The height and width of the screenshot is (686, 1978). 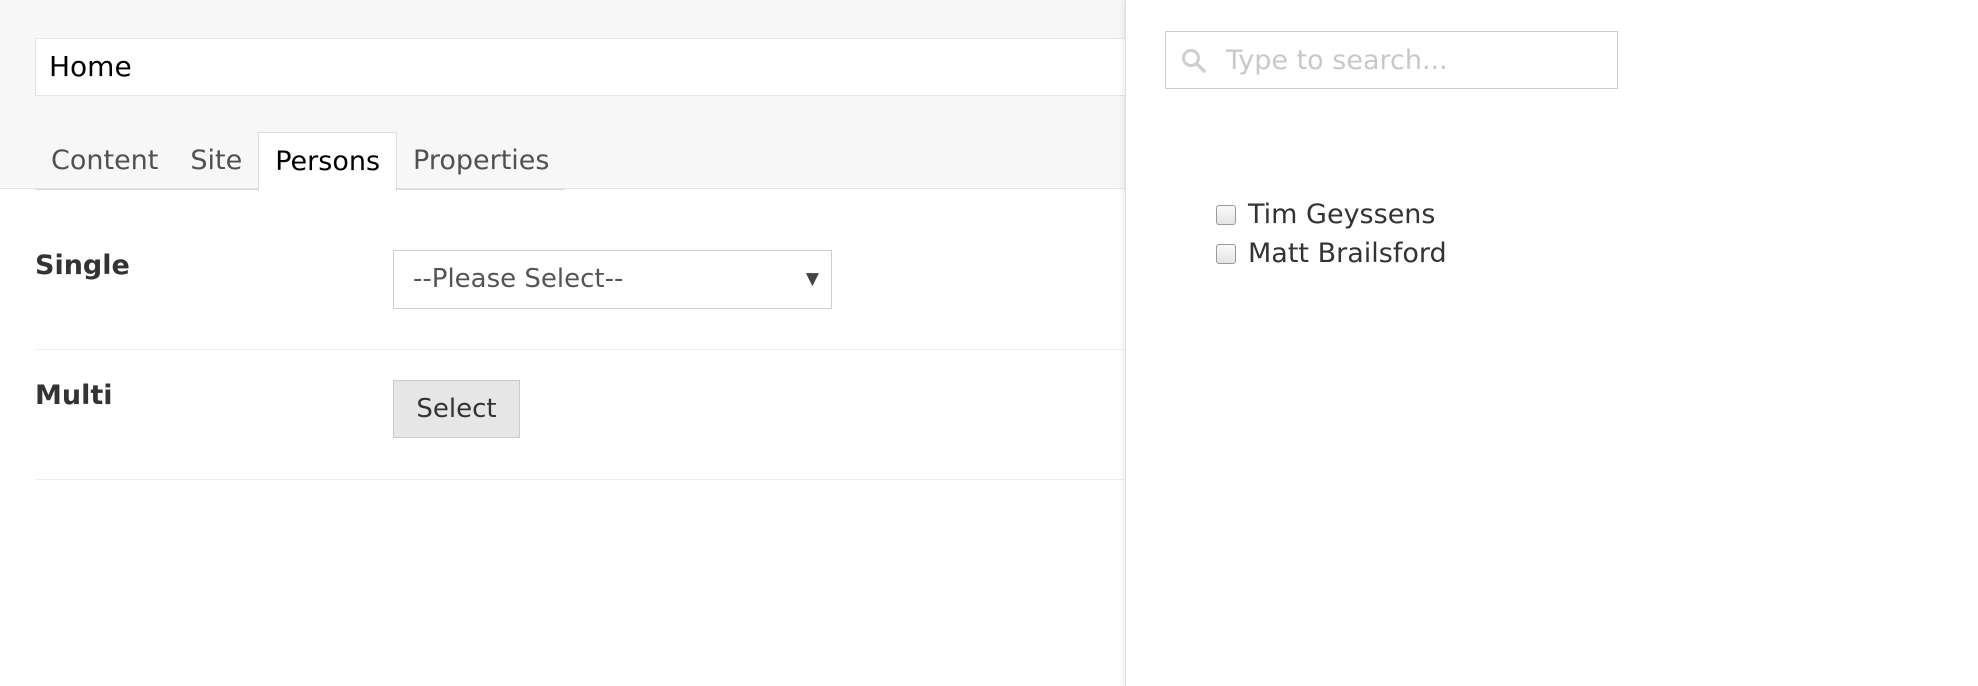 I want to click on tab-content: Content, so click(x=105, y=161).